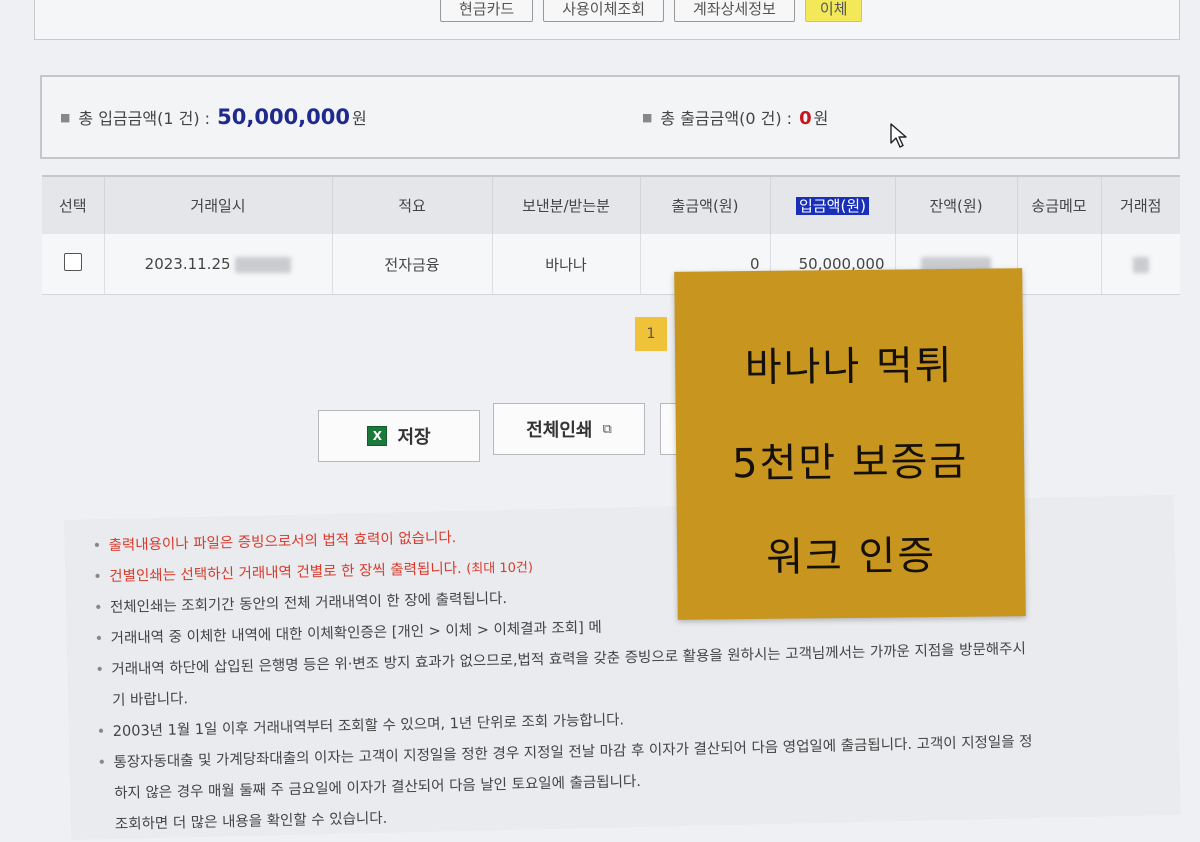  What do you see at coordinates (359, 118) in the screenshot?
I see `total-deposit-unit: 원` at bounding box center [359, 118].